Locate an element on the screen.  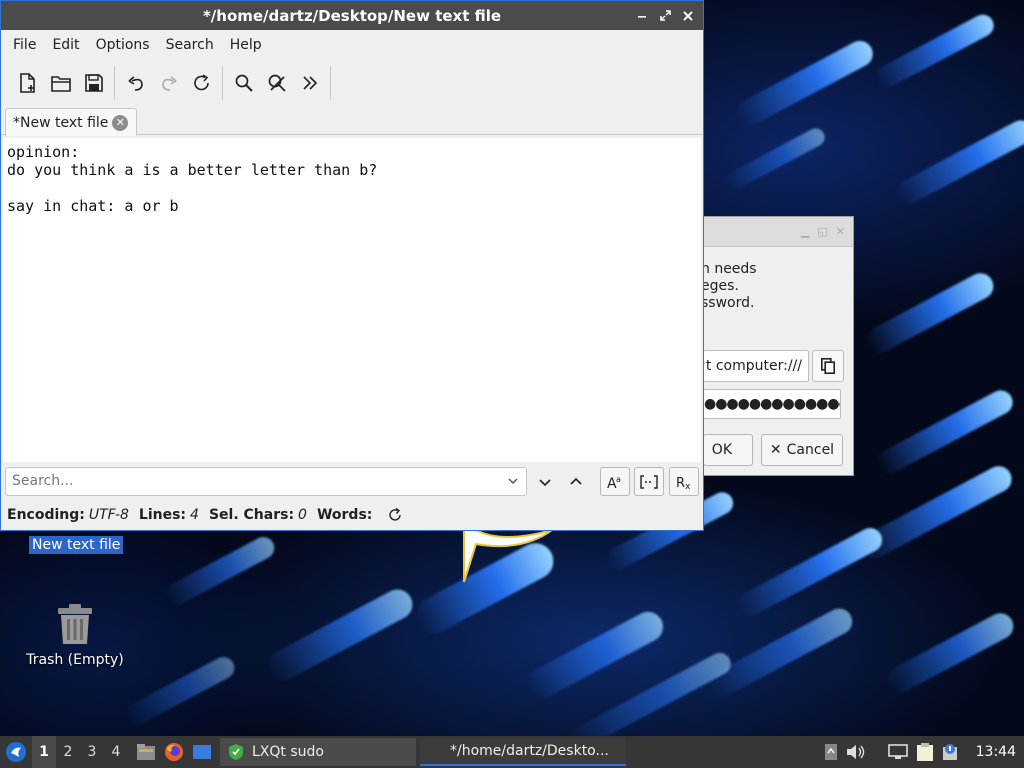
svg-text: R is located at coordinates (680, 483).